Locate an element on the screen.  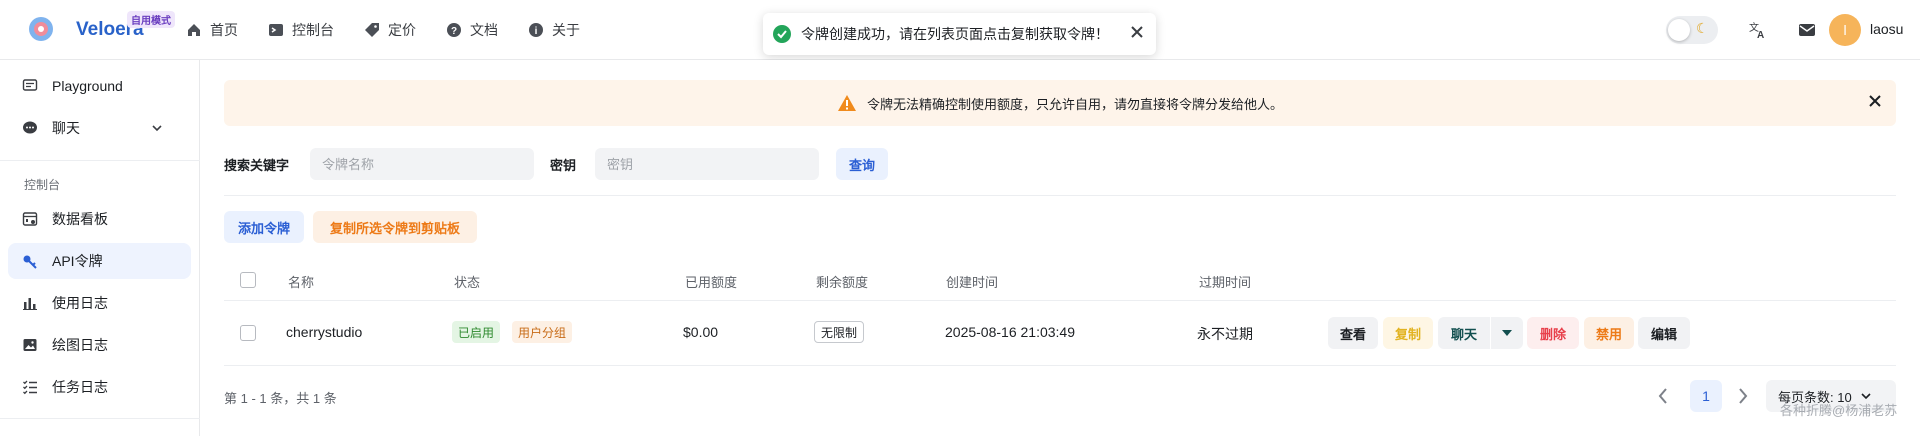
disable-button: 禁用 is located at coordinates (1609, 333).